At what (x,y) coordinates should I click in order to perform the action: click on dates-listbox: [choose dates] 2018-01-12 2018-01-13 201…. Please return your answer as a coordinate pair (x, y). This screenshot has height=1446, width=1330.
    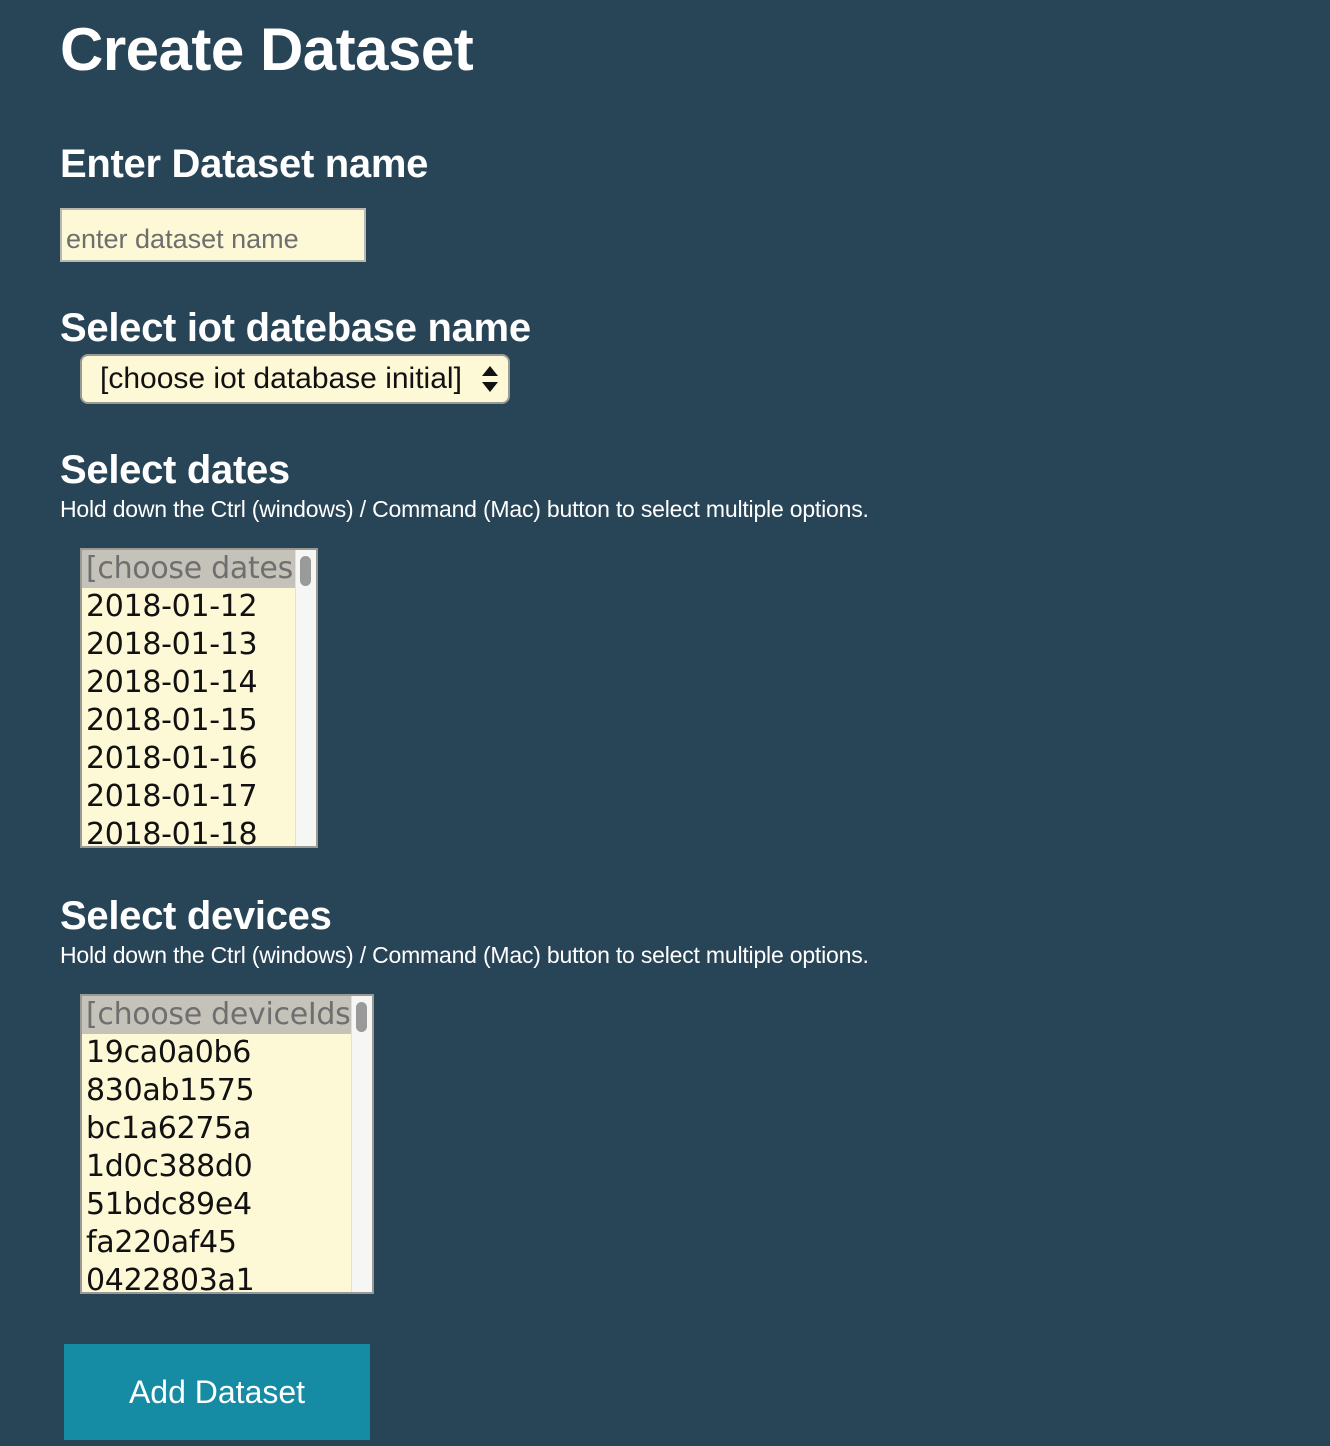
    Looking at the image, I should click on (199, 698).